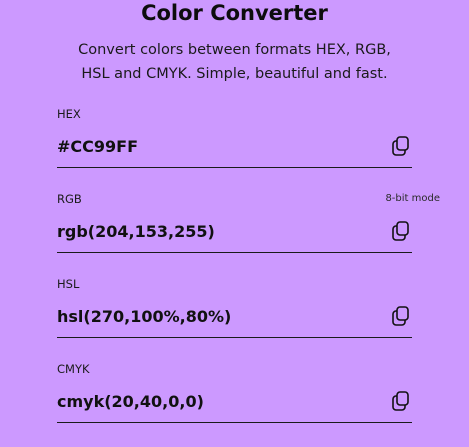 This screenshot has height=447, width=469. I want to click on hex-label: HEX, so click(69, 114).